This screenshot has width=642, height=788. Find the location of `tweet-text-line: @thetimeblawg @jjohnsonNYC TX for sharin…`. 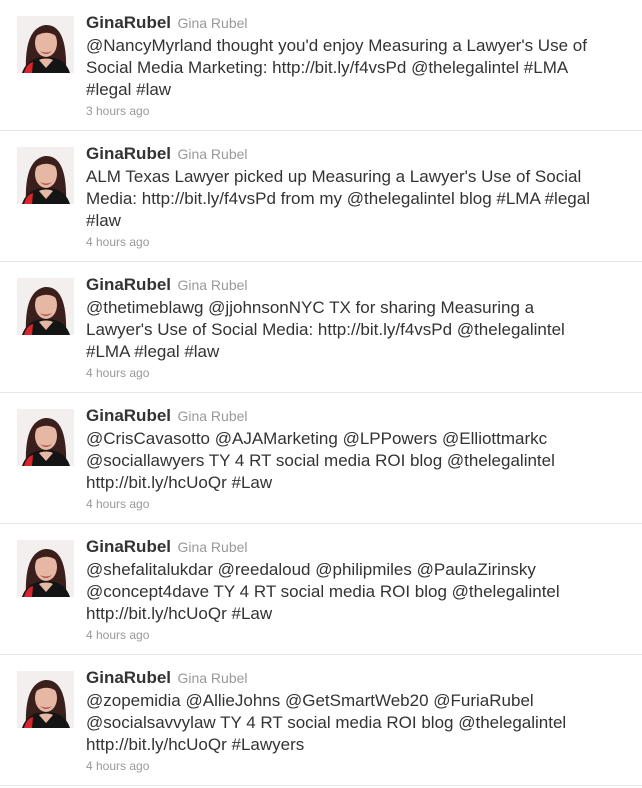

tweet-text-line: @thetimeblawg @jjohnsonNYC TX for sharin… is located at coordinates (310, 307).